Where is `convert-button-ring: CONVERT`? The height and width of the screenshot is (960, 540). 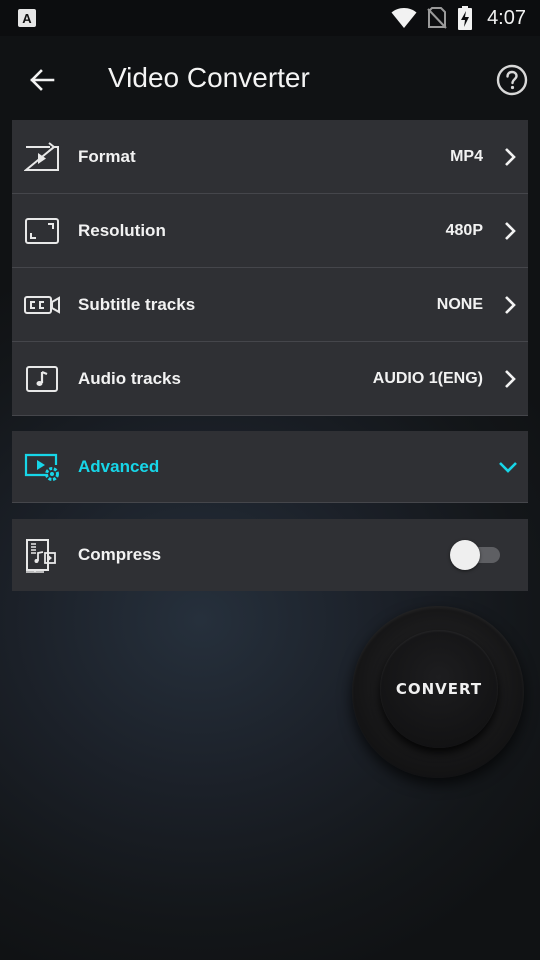
convert-button-ring: CONVERT is located at coordinates (438, 692).